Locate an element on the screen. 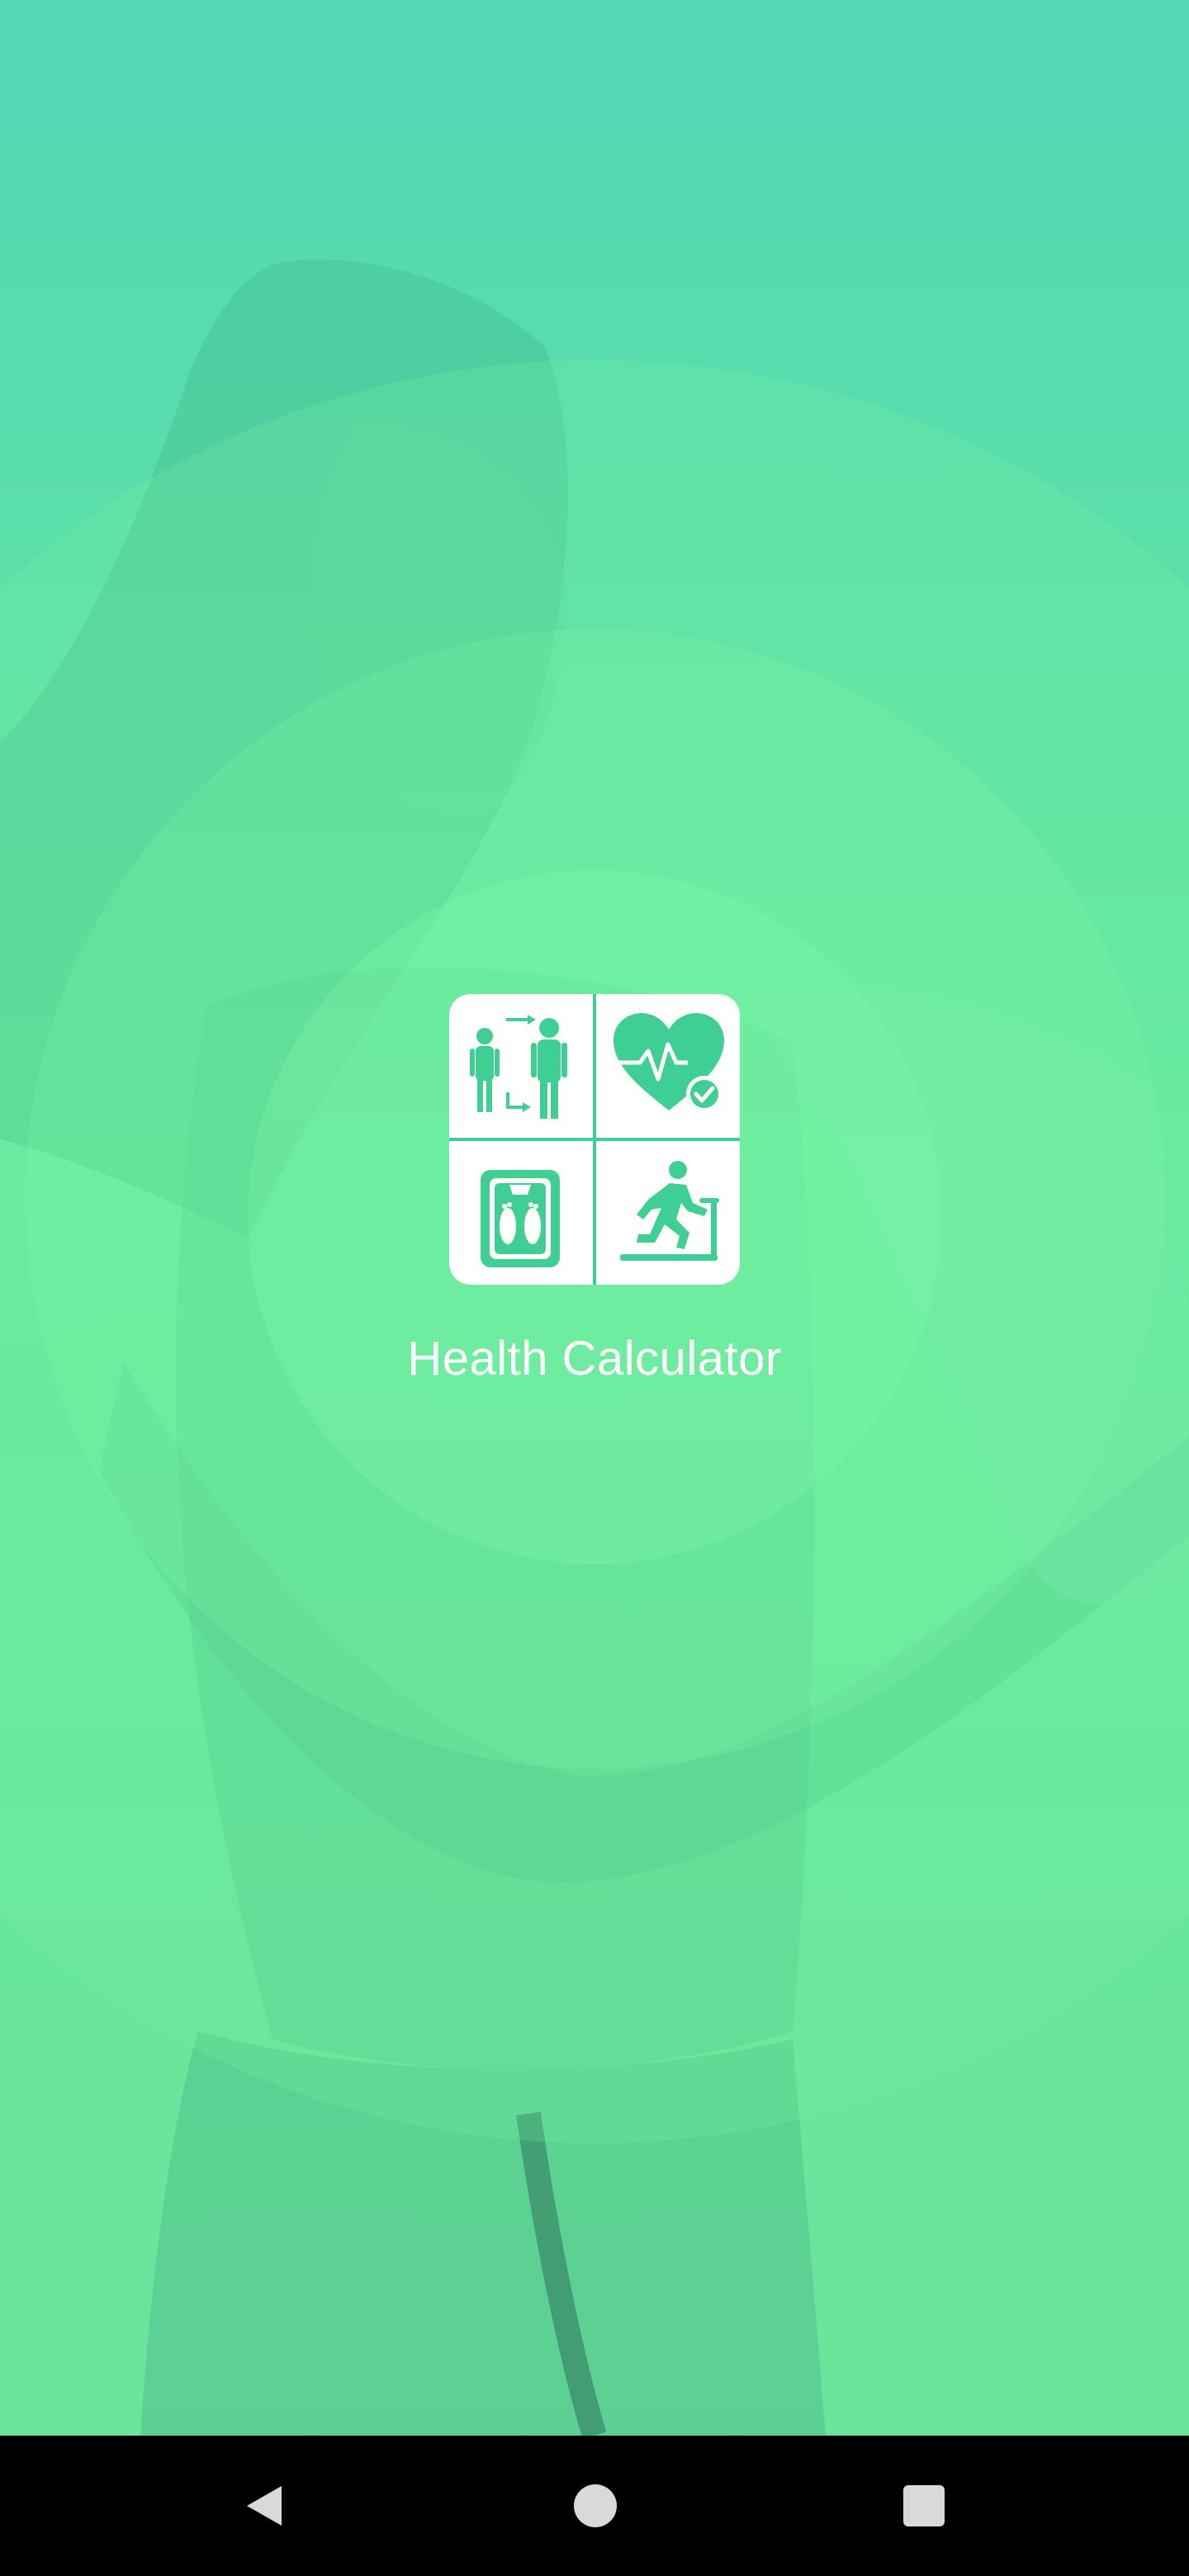  weight-scale-icon is located at coordinates (520, 1214).